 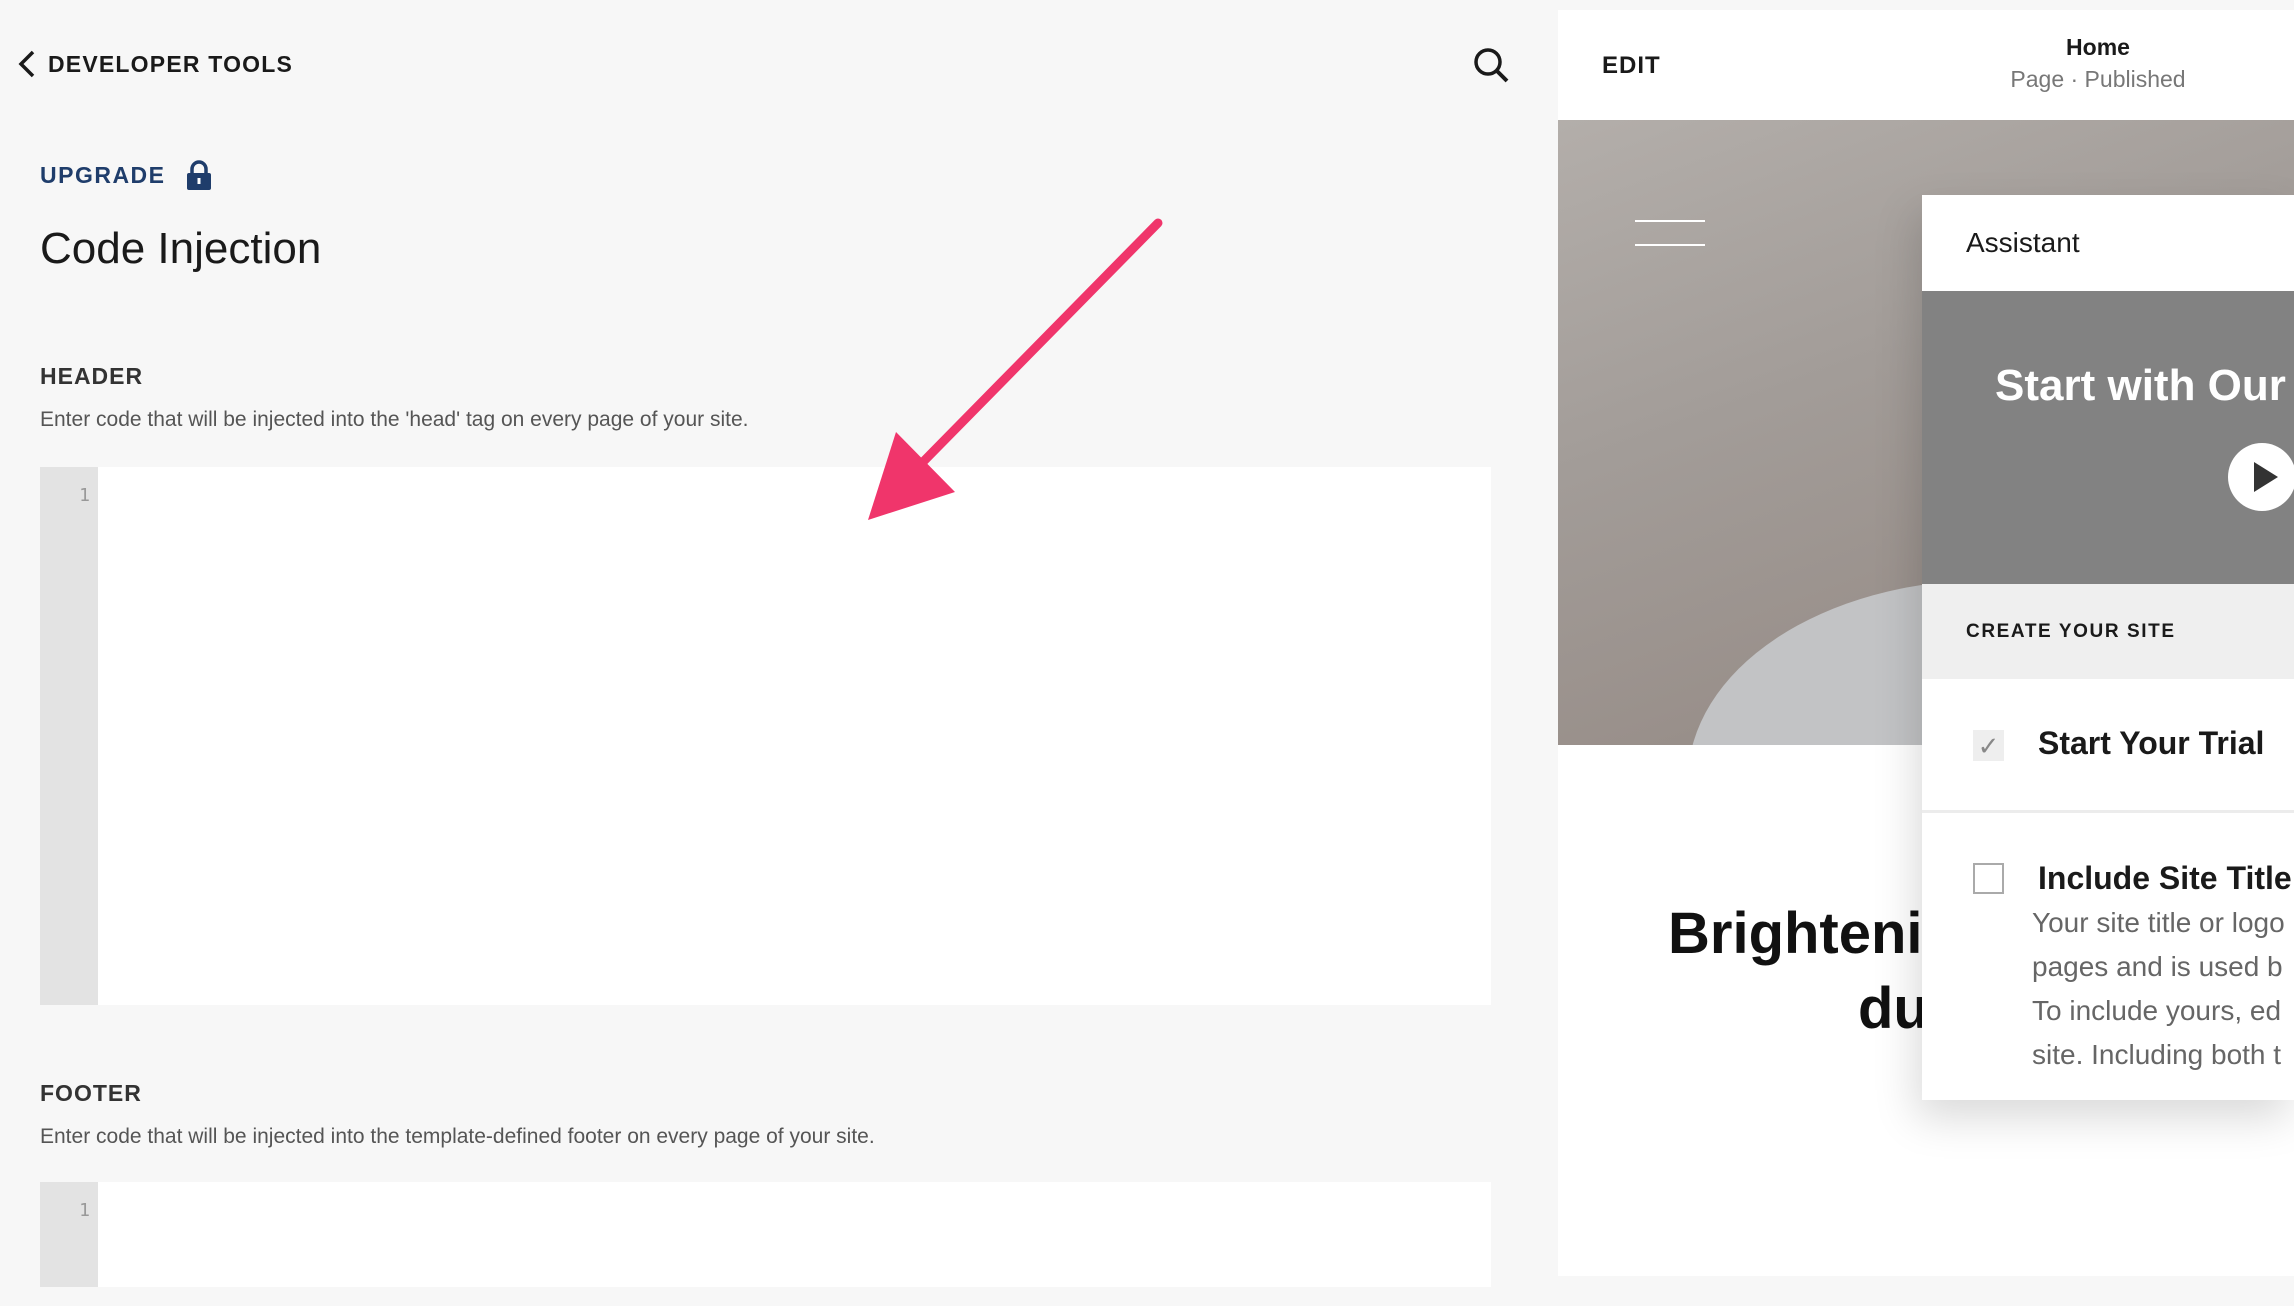 I want to click on description-line: pages and is used b, so click(x=2157, y=966).